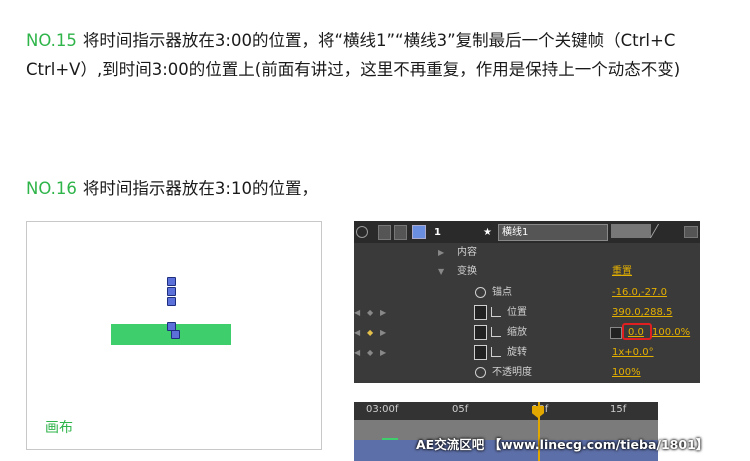 This screenshot has width=750, height=461. I want to click on watermark-text: AE交流区吧 【www.linecg.com/tieba/1801】, so click(562, 444).